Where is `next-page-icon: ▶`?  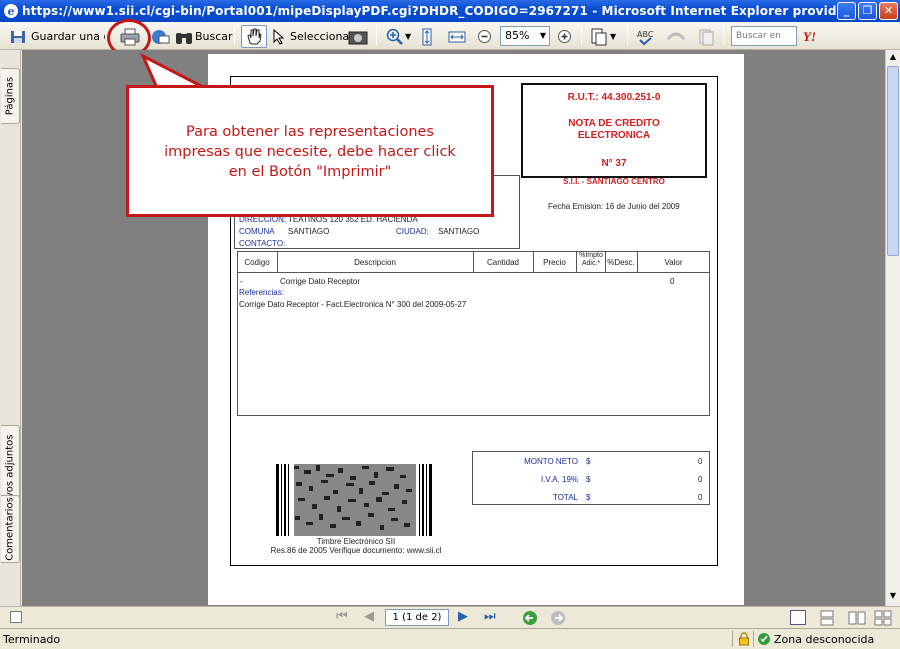 next-page-icon: ▶ is located at coordinates (463, 616).